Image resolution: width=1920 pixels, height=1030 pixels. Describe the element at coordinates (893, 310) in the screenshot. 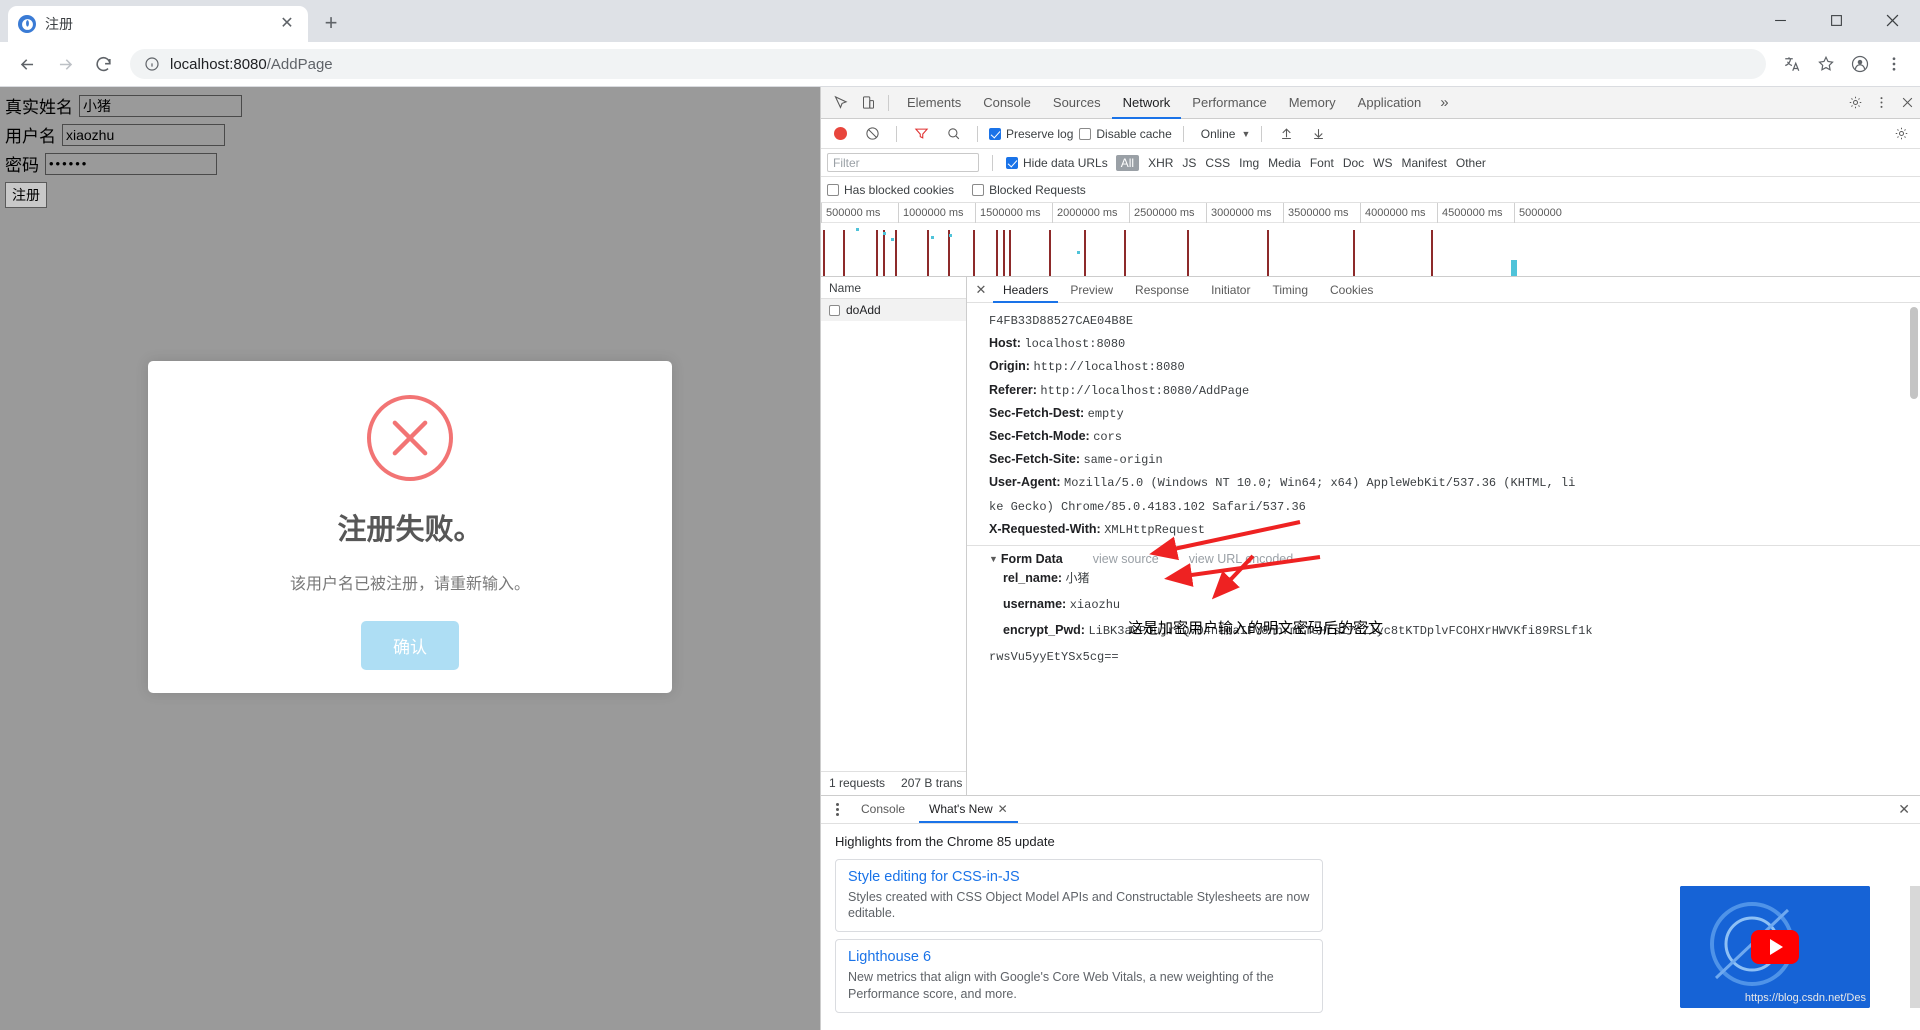

I see `request-row: doAdd` at that location.